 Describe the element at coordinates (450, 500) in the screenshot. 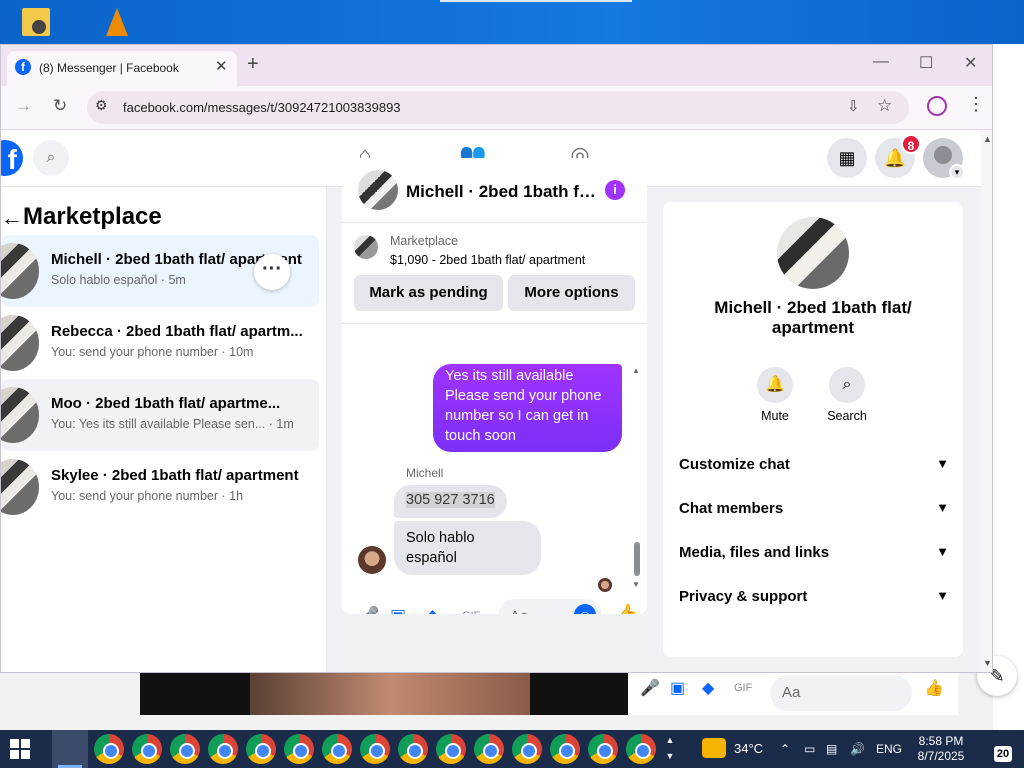

I see `phone-number-text: 305 927 3716` at that location.